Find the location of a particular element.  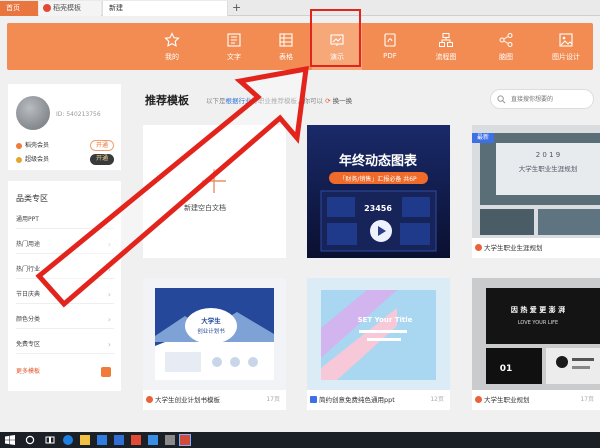

category-label: 脑图 is located at coordinates (506, 57).